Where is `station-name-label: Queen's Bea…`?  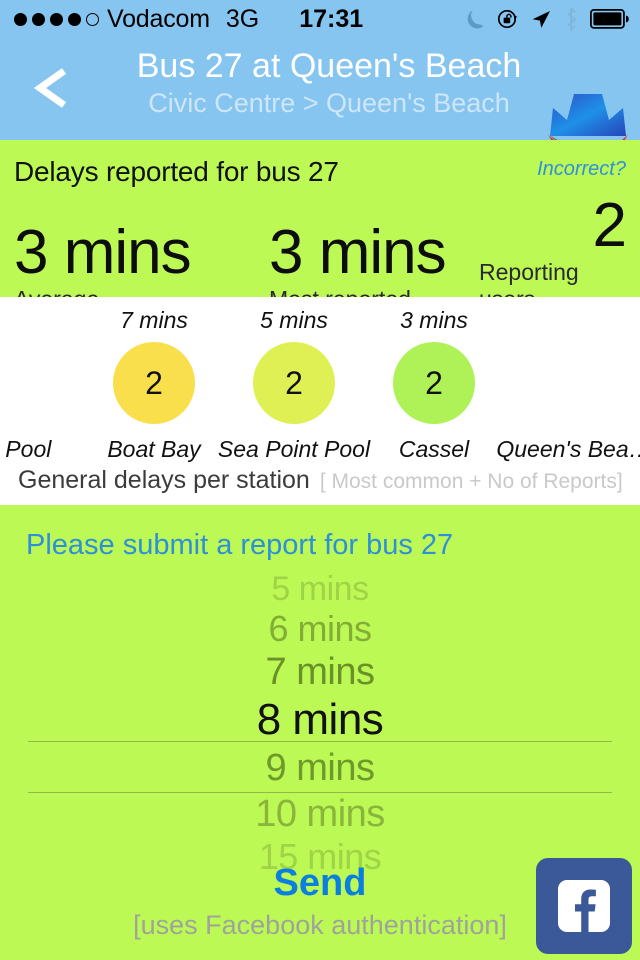
station-name-label: Queen's Bea… is located at coordinates (568, 449).